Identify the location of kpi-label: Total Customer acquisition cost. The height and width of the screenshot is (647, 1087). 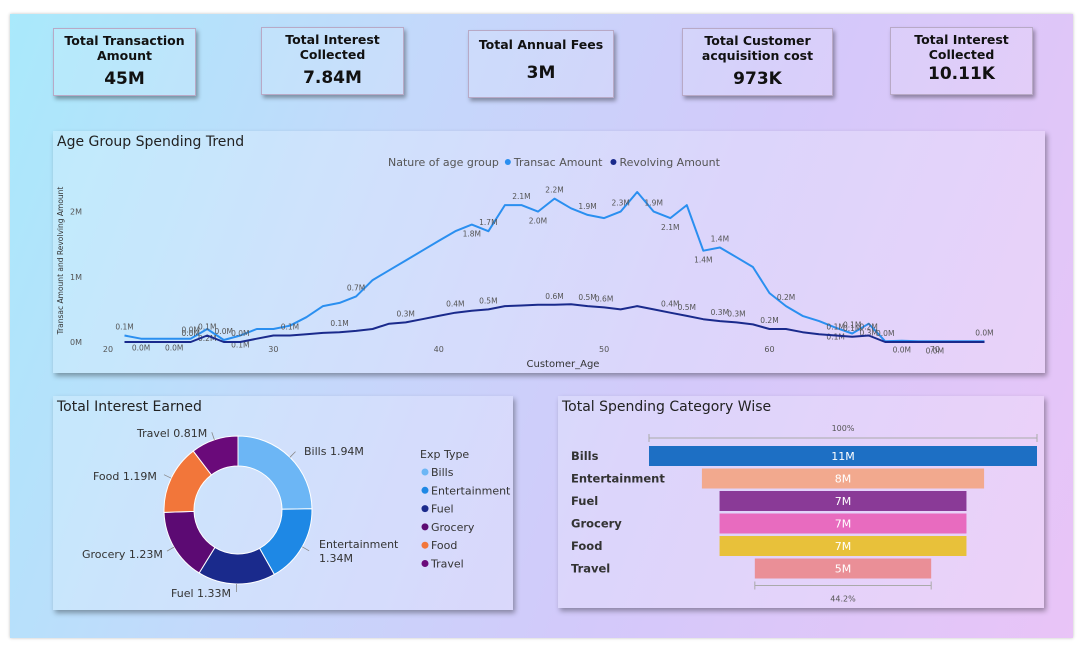
(757, 48).